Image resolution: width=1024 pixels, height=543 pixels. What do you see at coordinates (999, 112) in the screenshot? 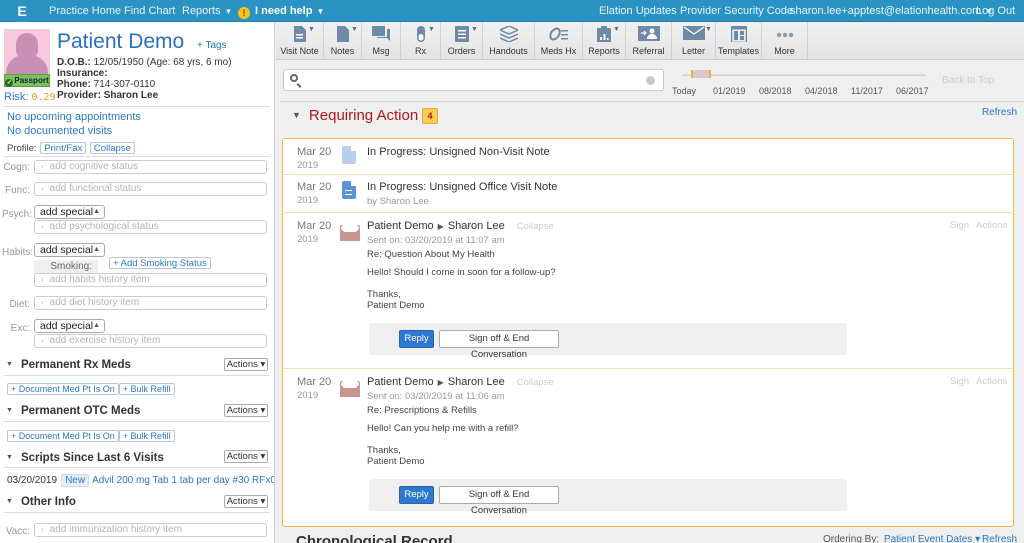
I see `requiring-action-refresh-link: Refresh` at bounding box center [999, 112].